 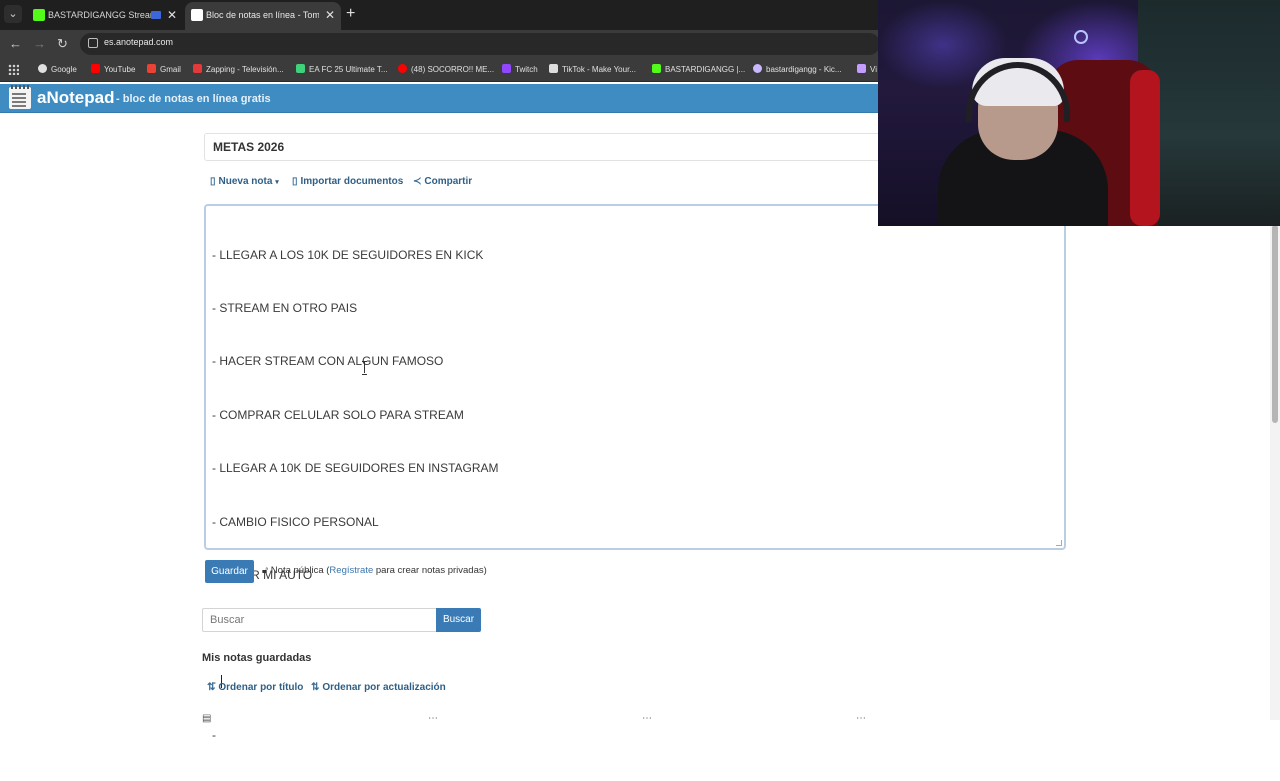 What do you see at coordinates (861, 68) in the screenshot?
I see `vi-icon` at bounding box center [861, 68].